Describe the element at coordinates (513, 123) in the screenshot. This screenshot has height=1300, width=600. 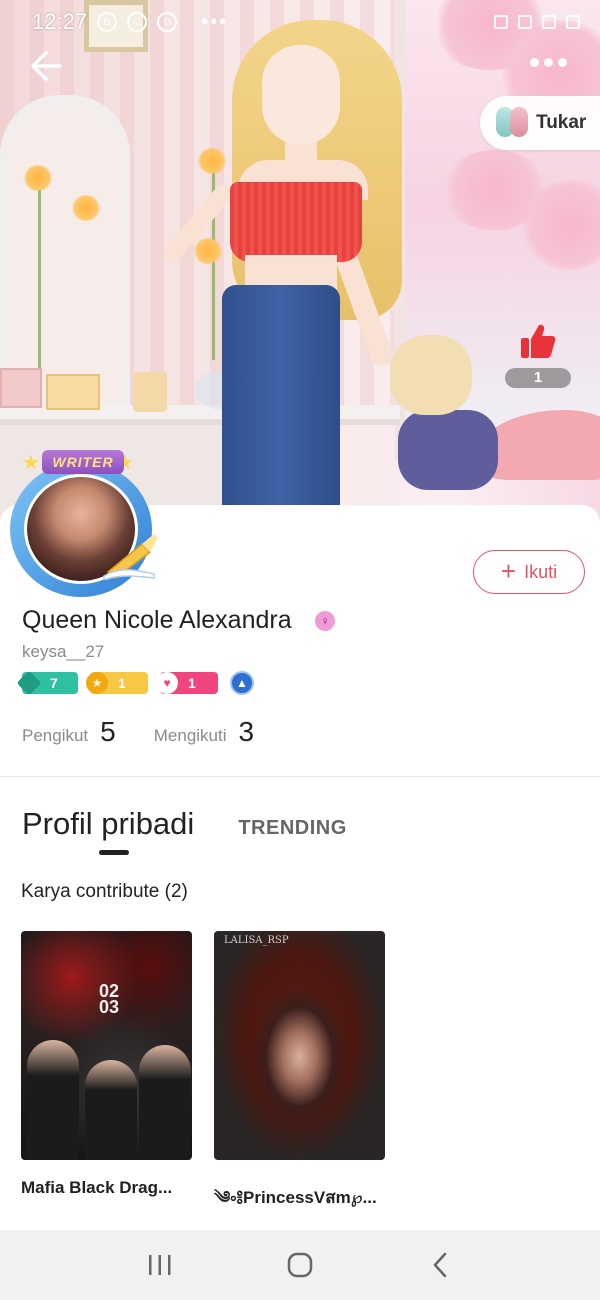
I see `avatar-pair-icon` at that location.